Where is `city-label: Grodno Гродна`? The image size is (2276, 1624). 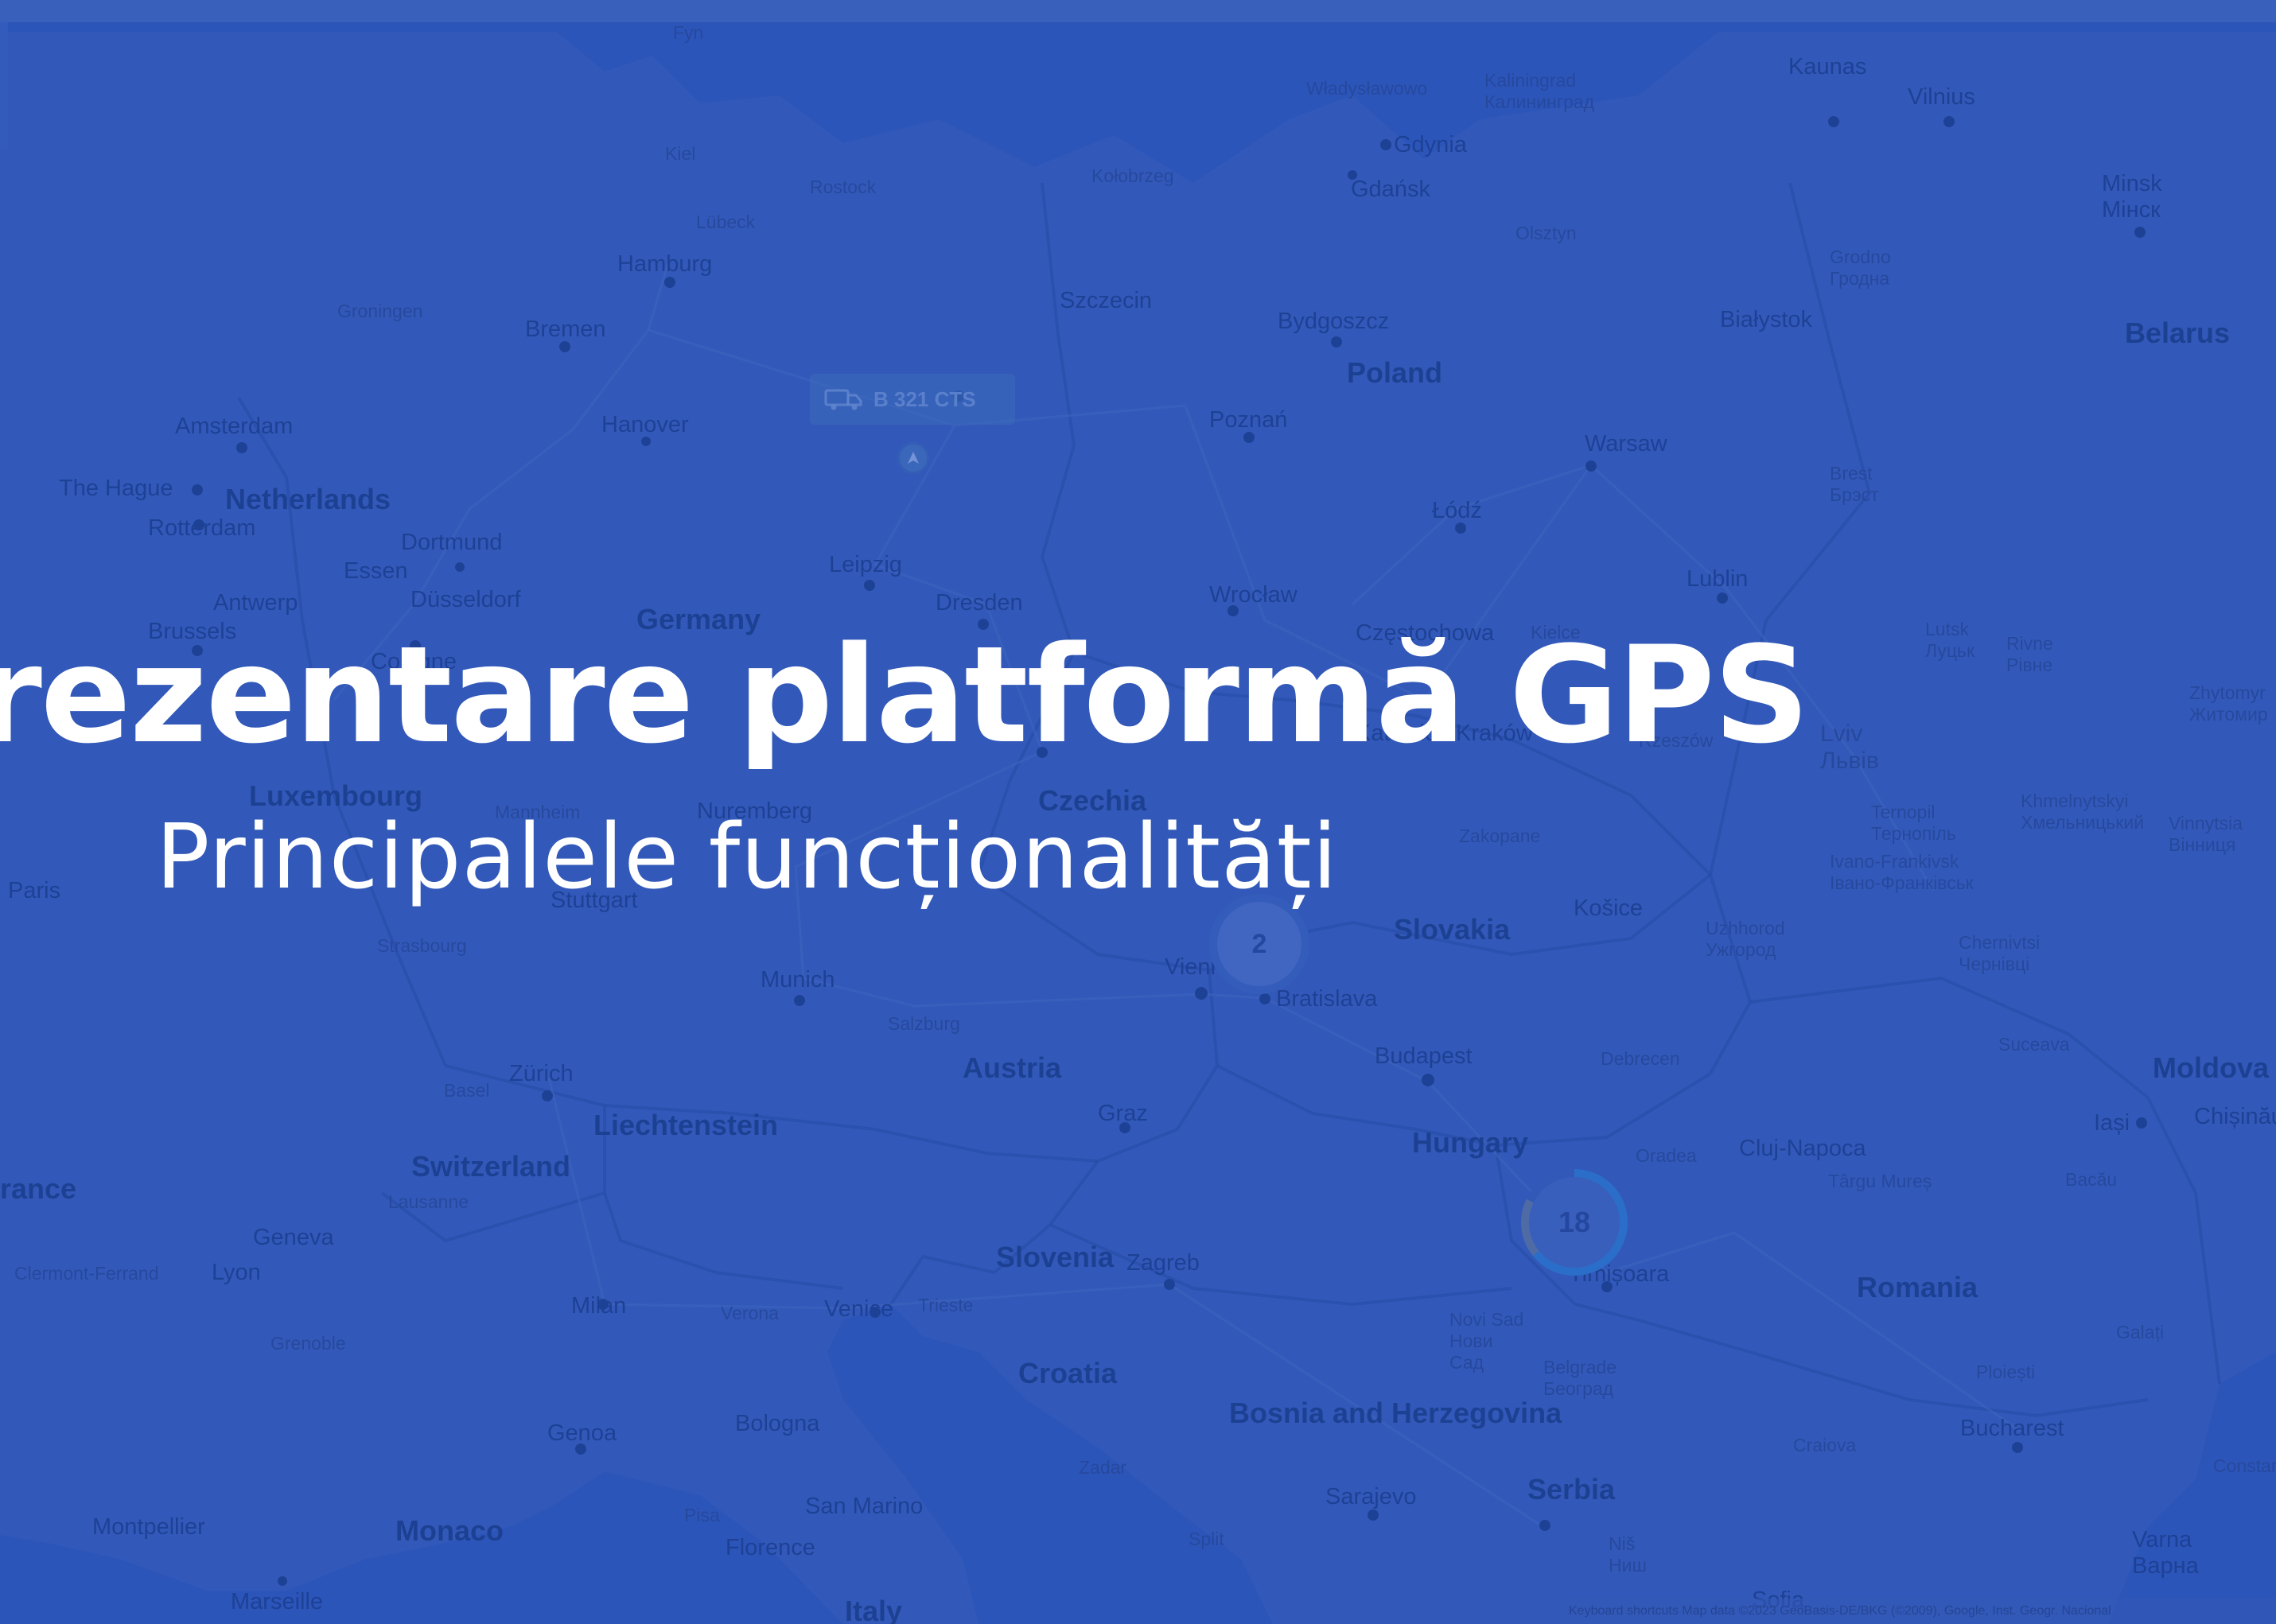
city-label: Grodno Гродна is located at coordinates (1860, 268).